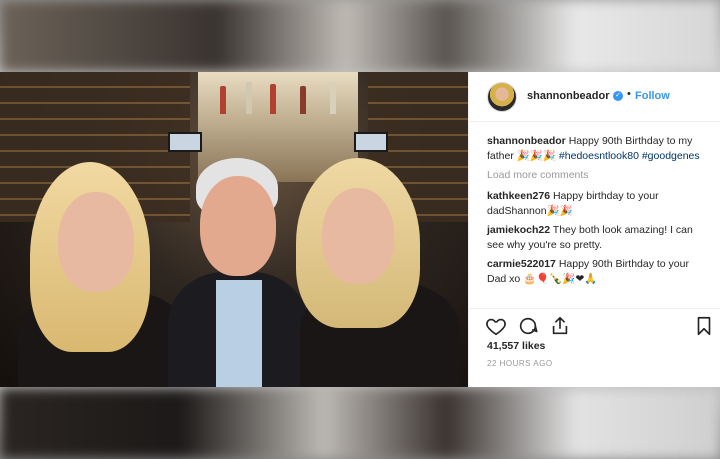 This screenshot has width=720, height=459. I want to click on share-icon, so click(560, 326).